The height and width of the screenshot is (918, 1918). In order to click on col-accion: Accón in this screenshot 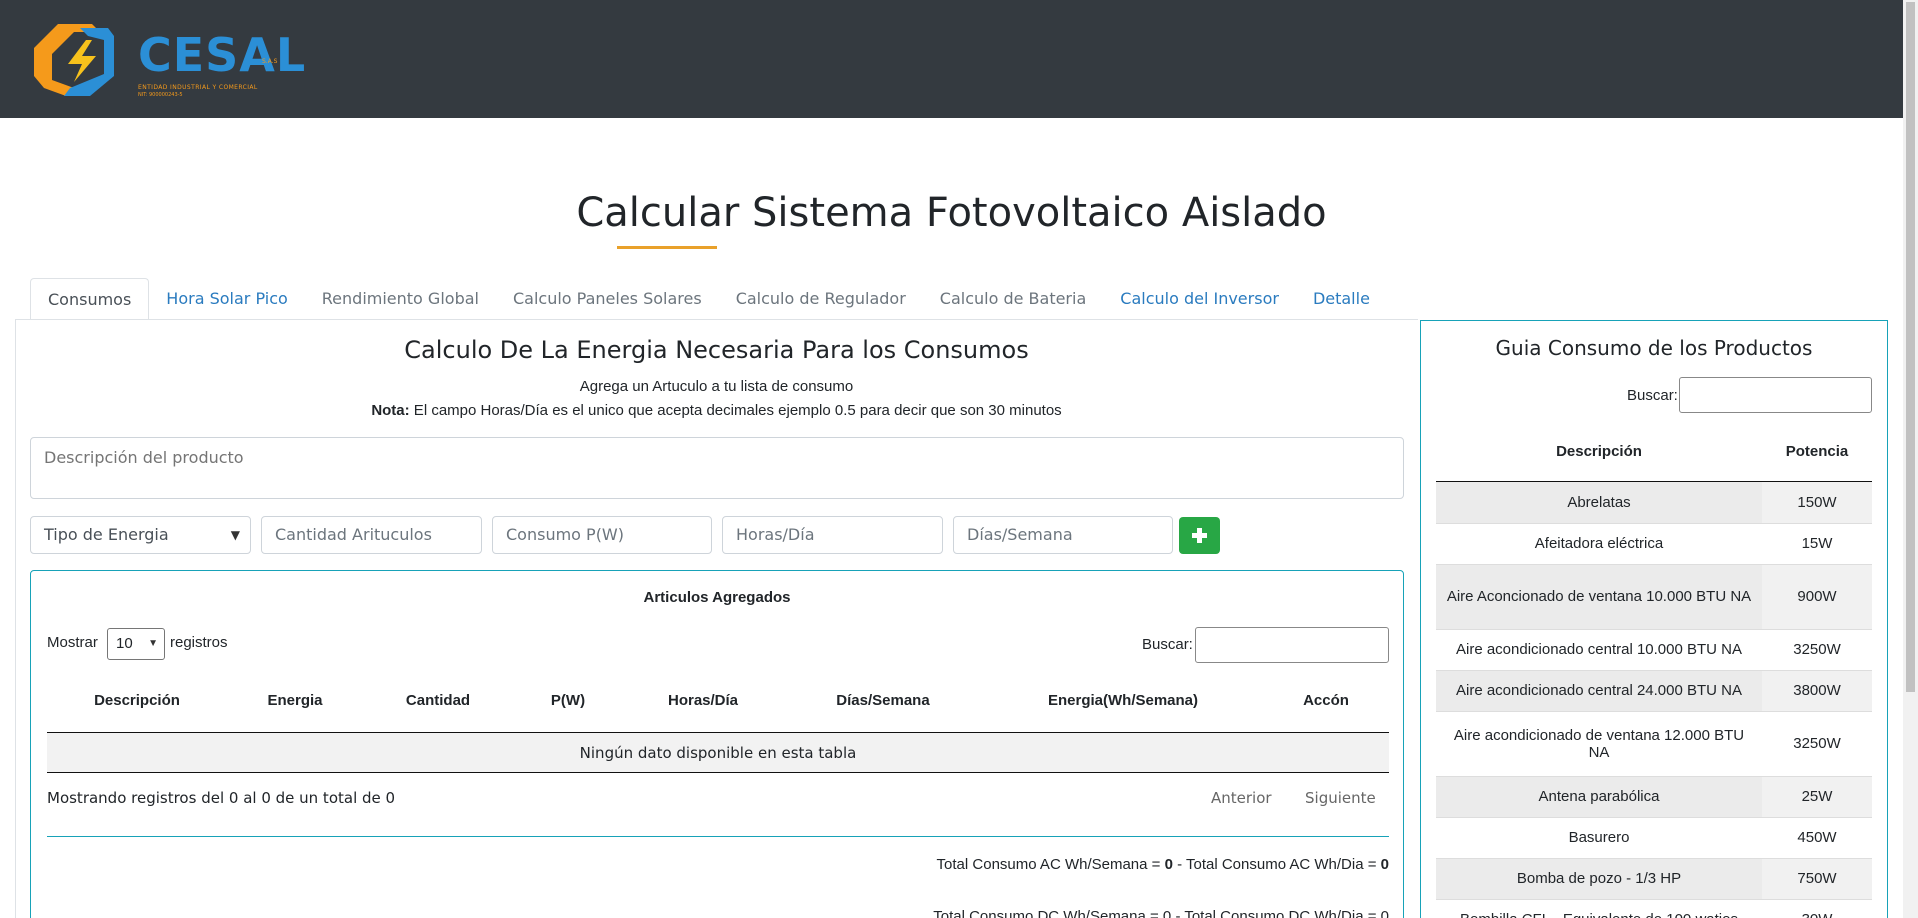, I will do `click(1326, 700)`.